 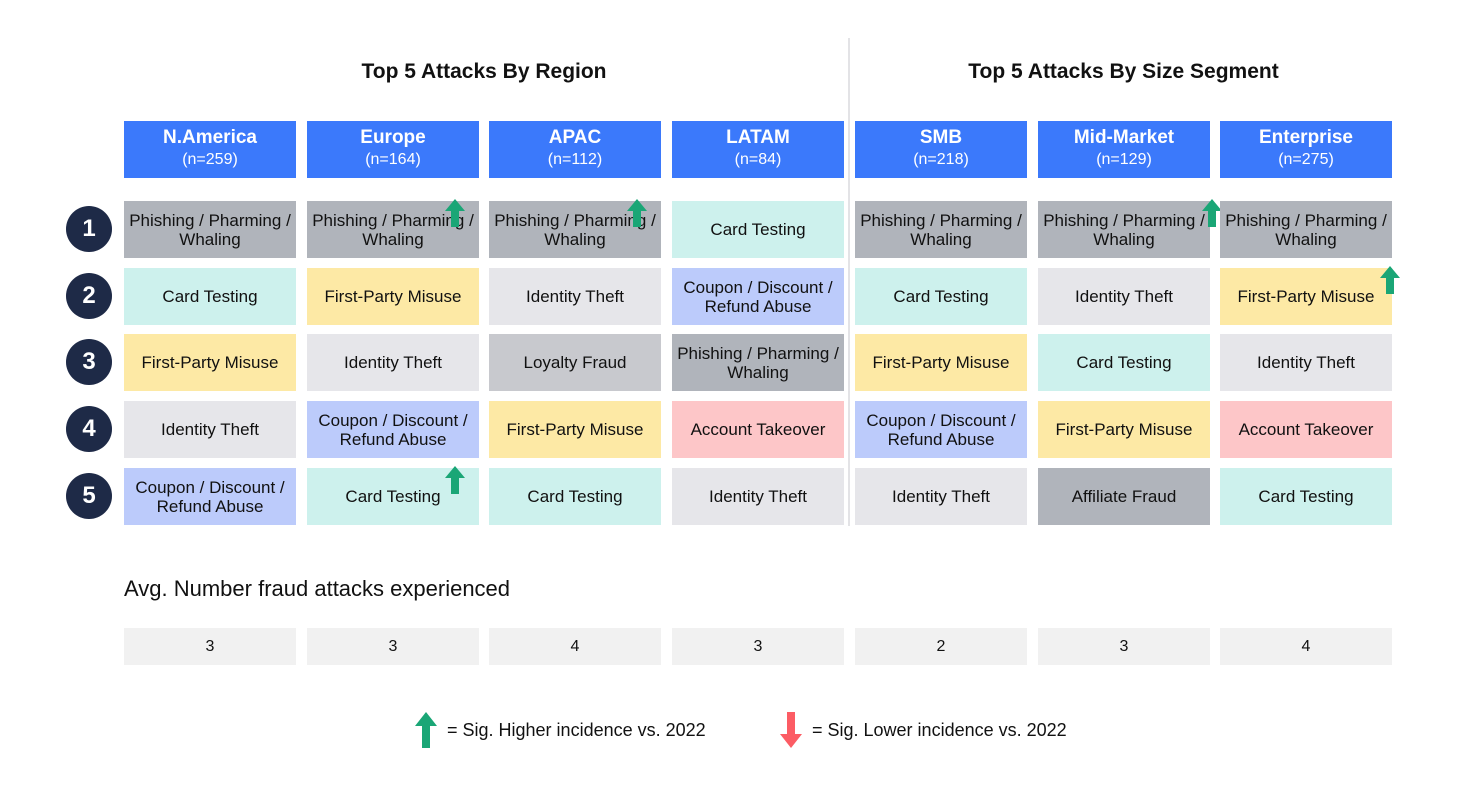 I want to click on column-name: Europe, so click(x=393, y=137).